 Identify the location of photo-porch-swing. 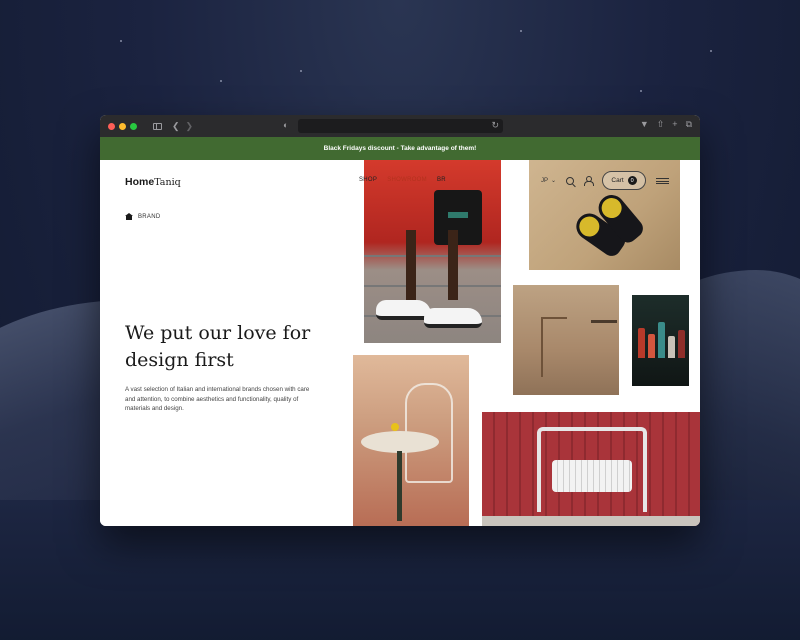
(591, 469).